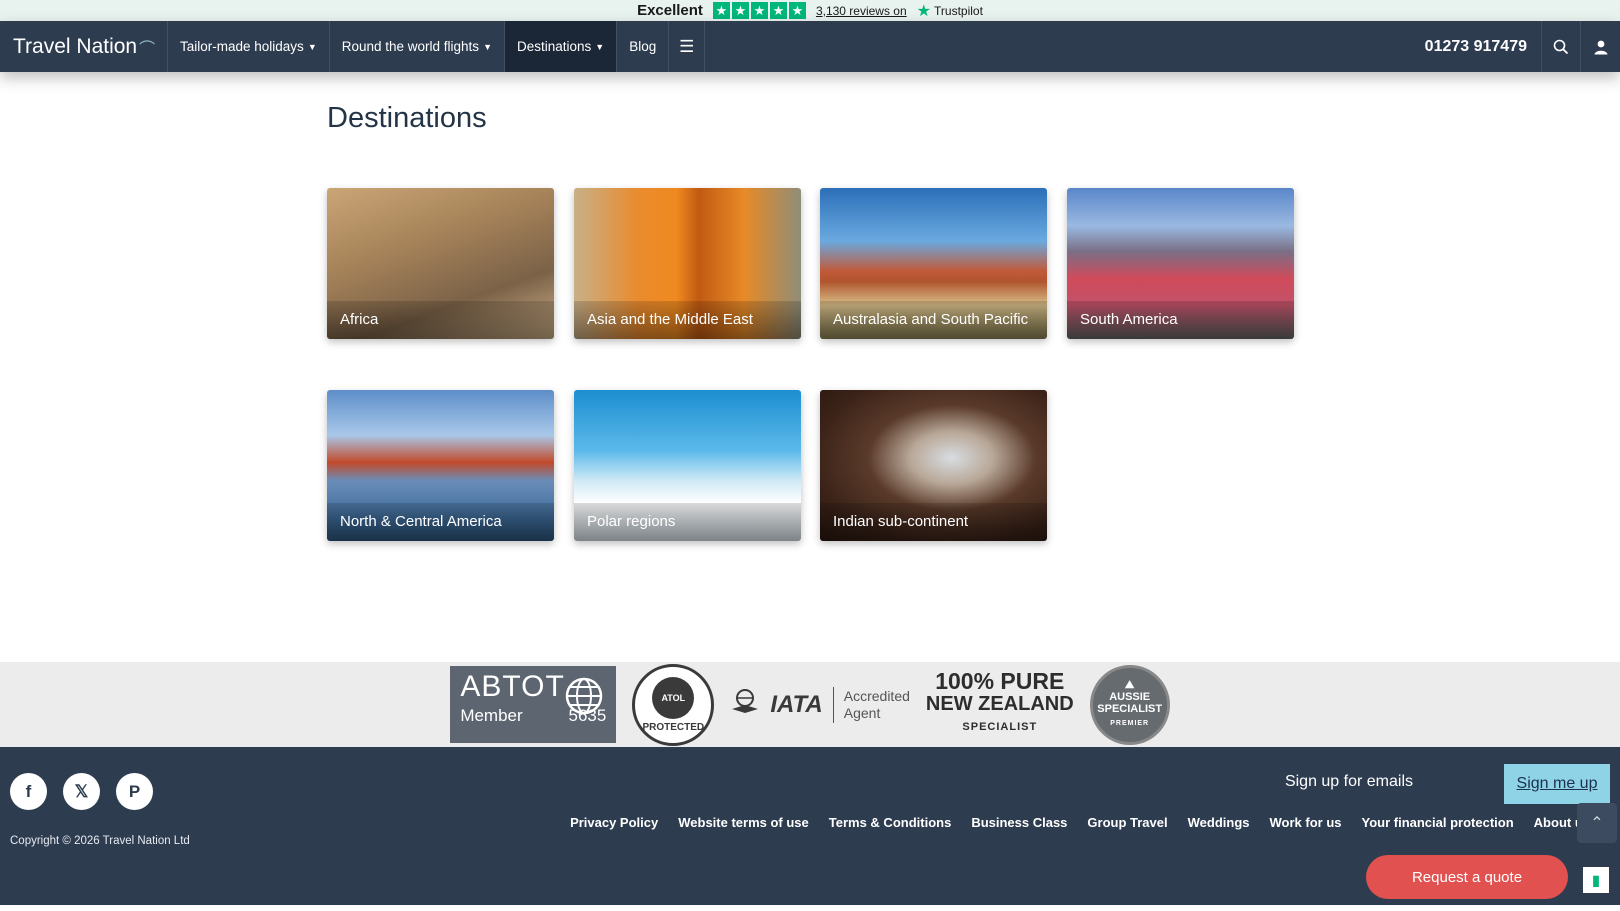  What do you see at coordinates (533, 704) in the screenshot?
I see `abtot-logo: ABTOT Member 5635` at bounding box center [533, 704].